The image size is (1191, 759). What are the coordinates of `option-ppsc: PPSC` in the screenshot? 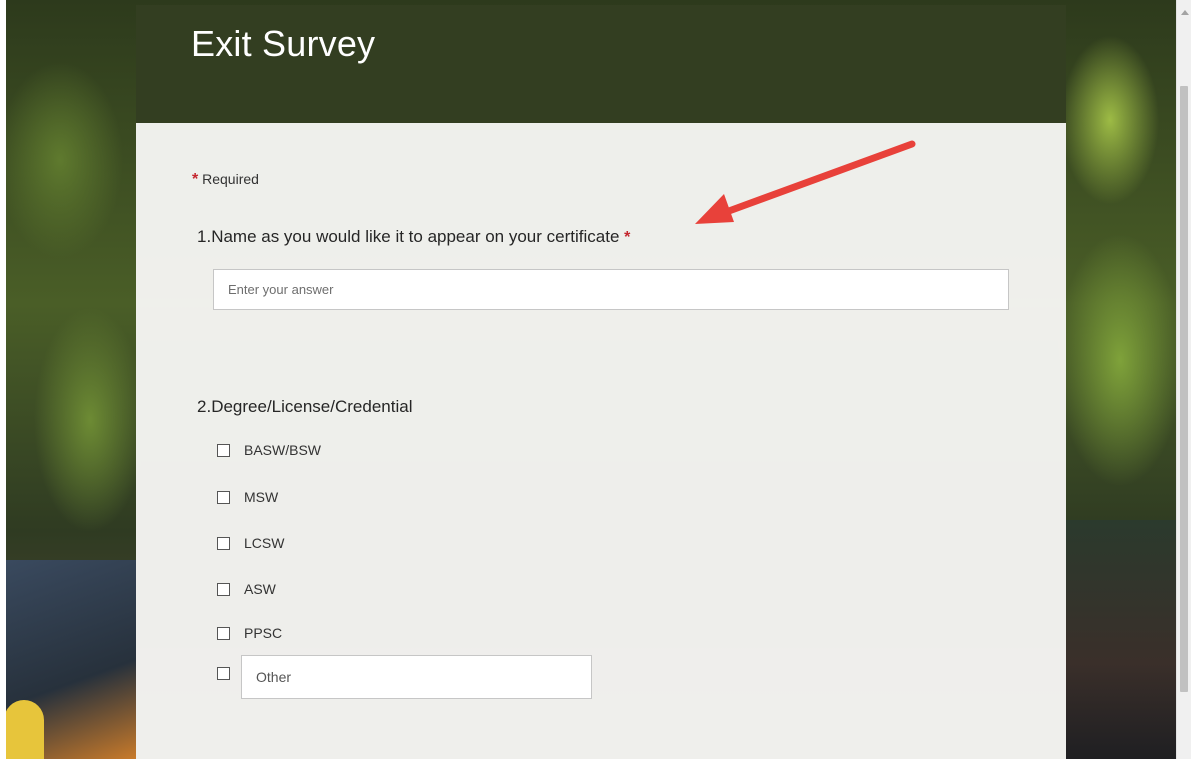 It's located at (249, 633).